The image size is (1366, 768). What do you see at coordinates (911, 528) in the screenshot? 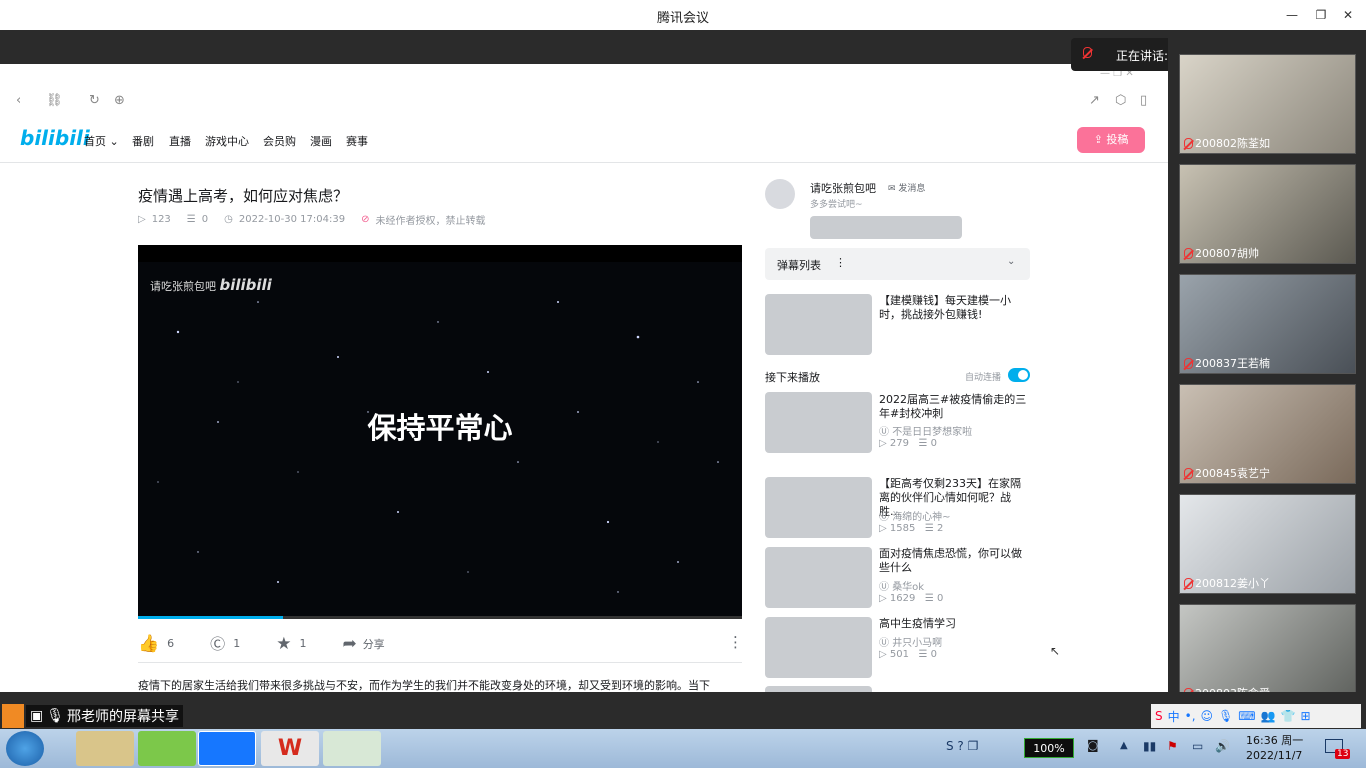
I see `rec-stats: ▷ 1585 ☰ 2` at bounding box center [911, 528].